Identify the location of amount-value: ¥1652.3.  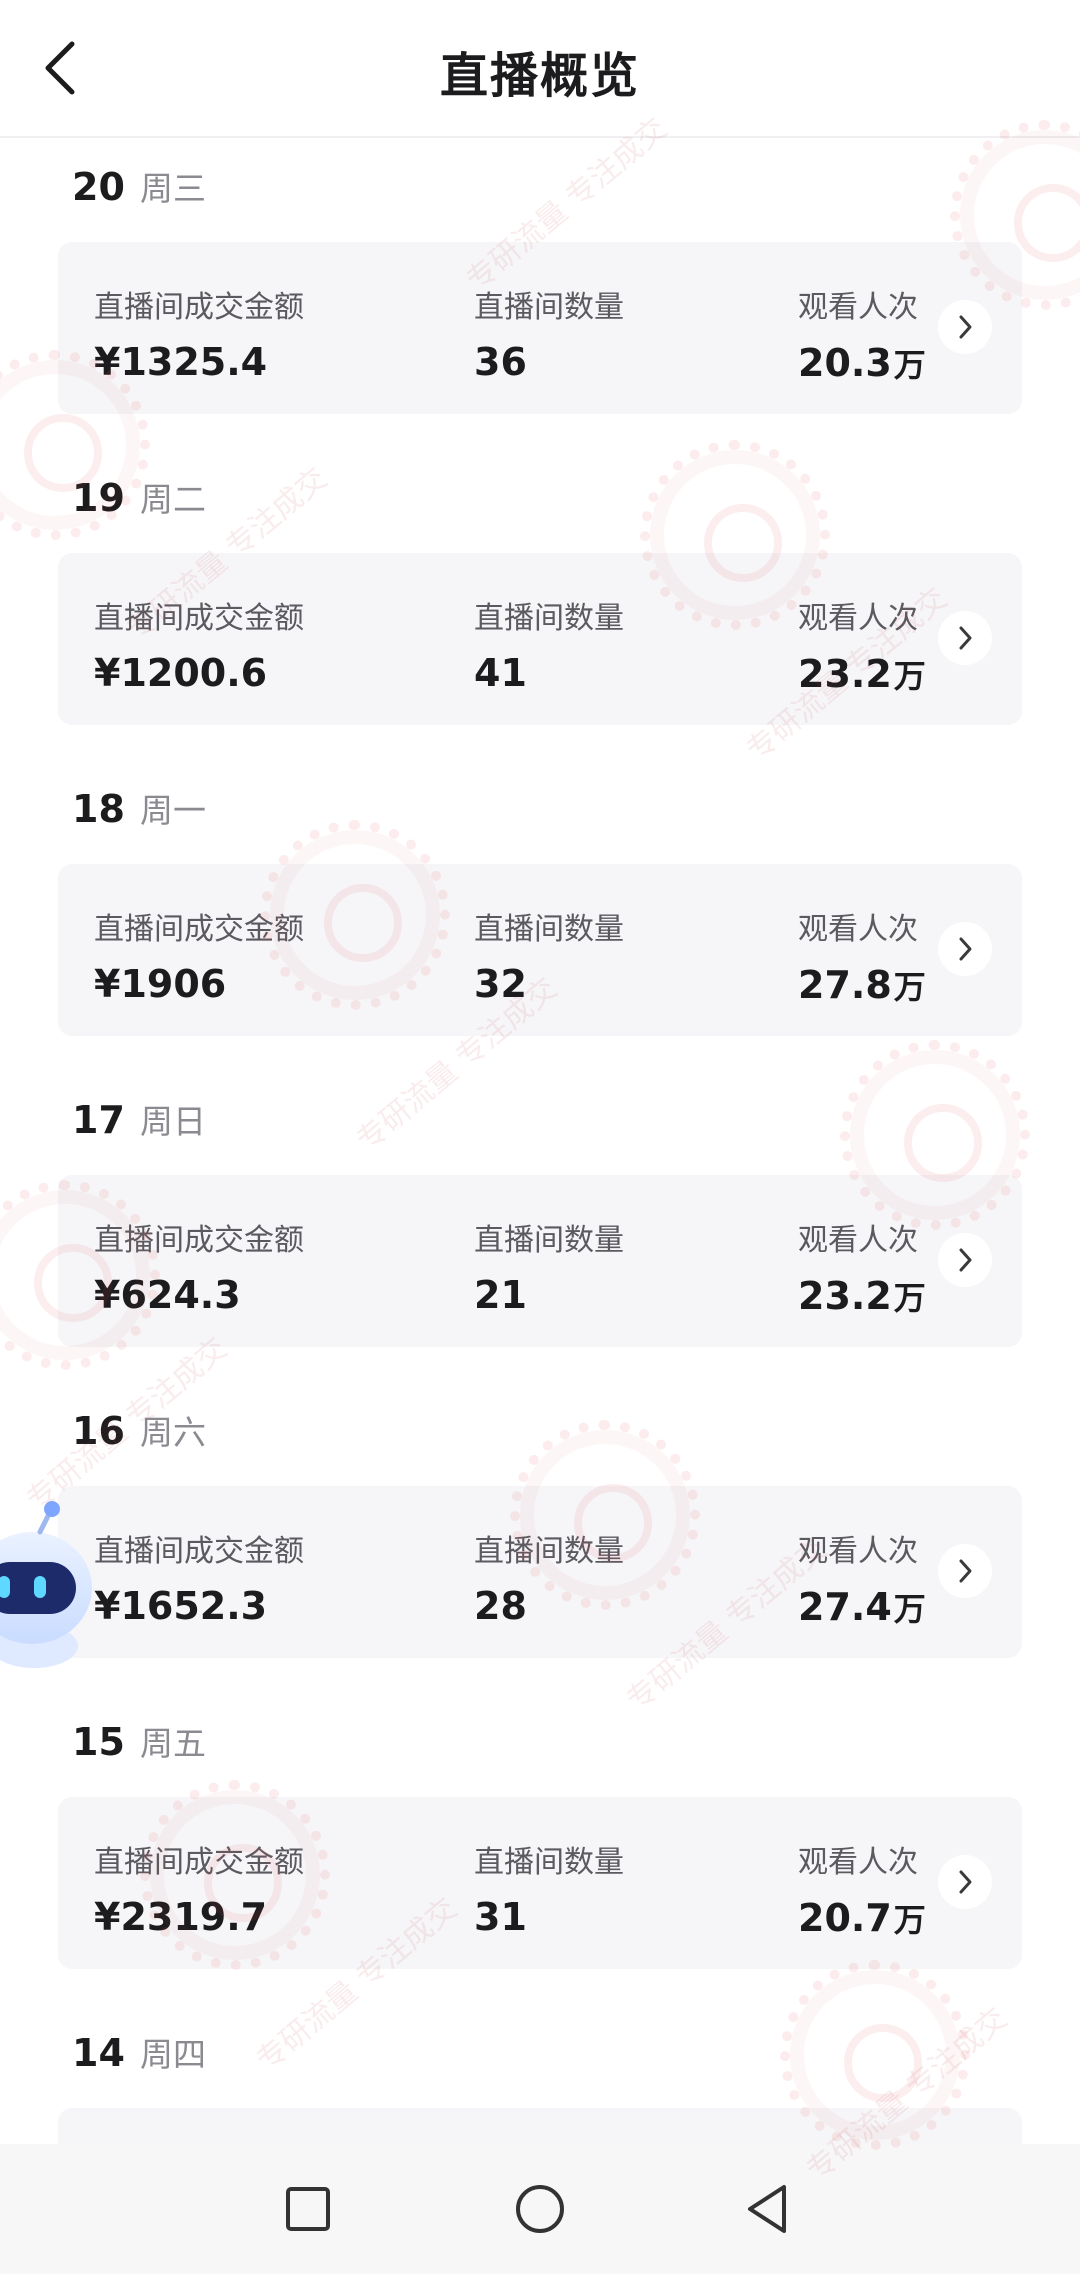
(181, 1606).